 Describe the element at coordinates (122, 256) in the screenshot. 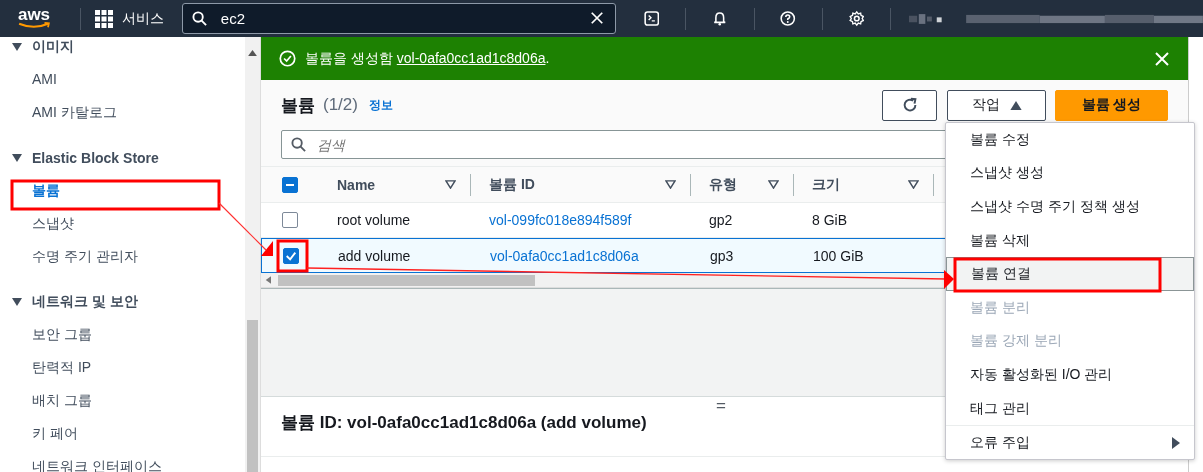

I see `sidebar-item: 수명 주기 관리자` at that location.